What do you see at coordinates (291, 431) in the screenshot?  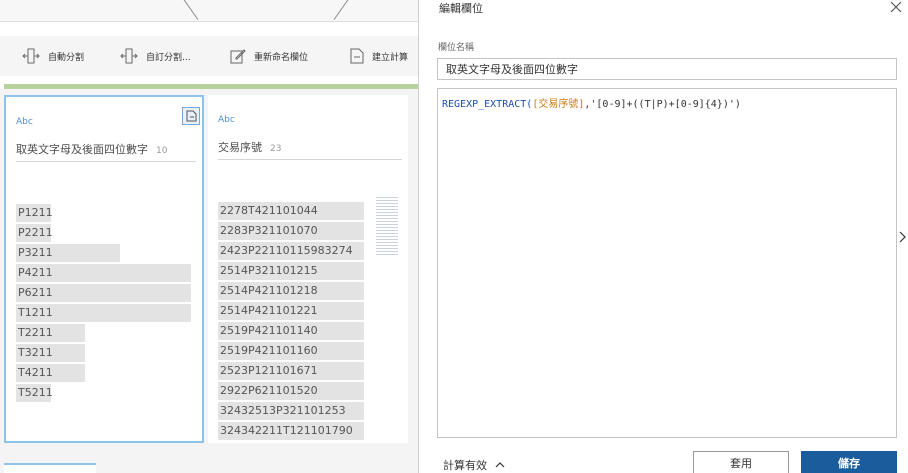 I see `value-row: 324342211T121101790` at bounding box center [291, 431].